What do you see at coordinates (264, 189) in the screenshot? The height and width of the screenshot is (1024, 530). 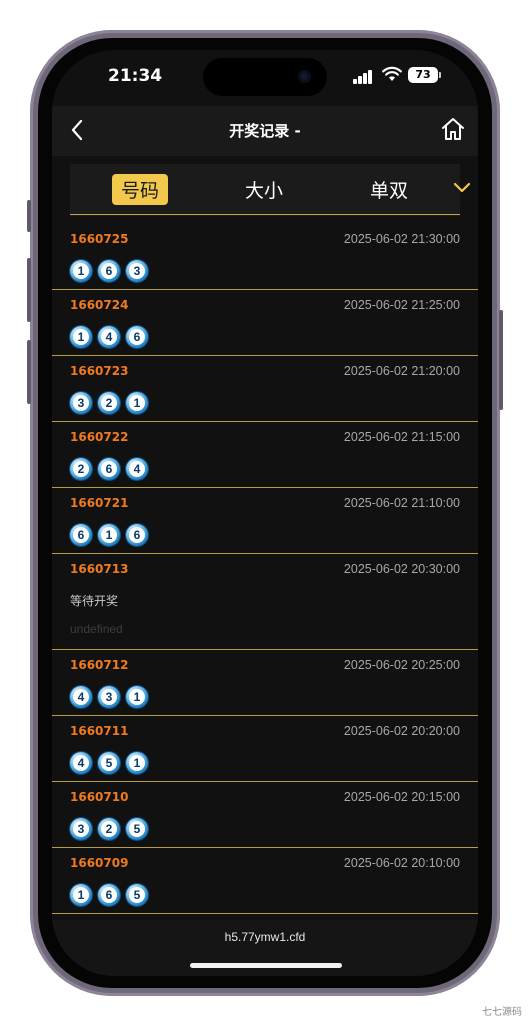 I see `tab-size: 大小` at bounding box center [264, 189].